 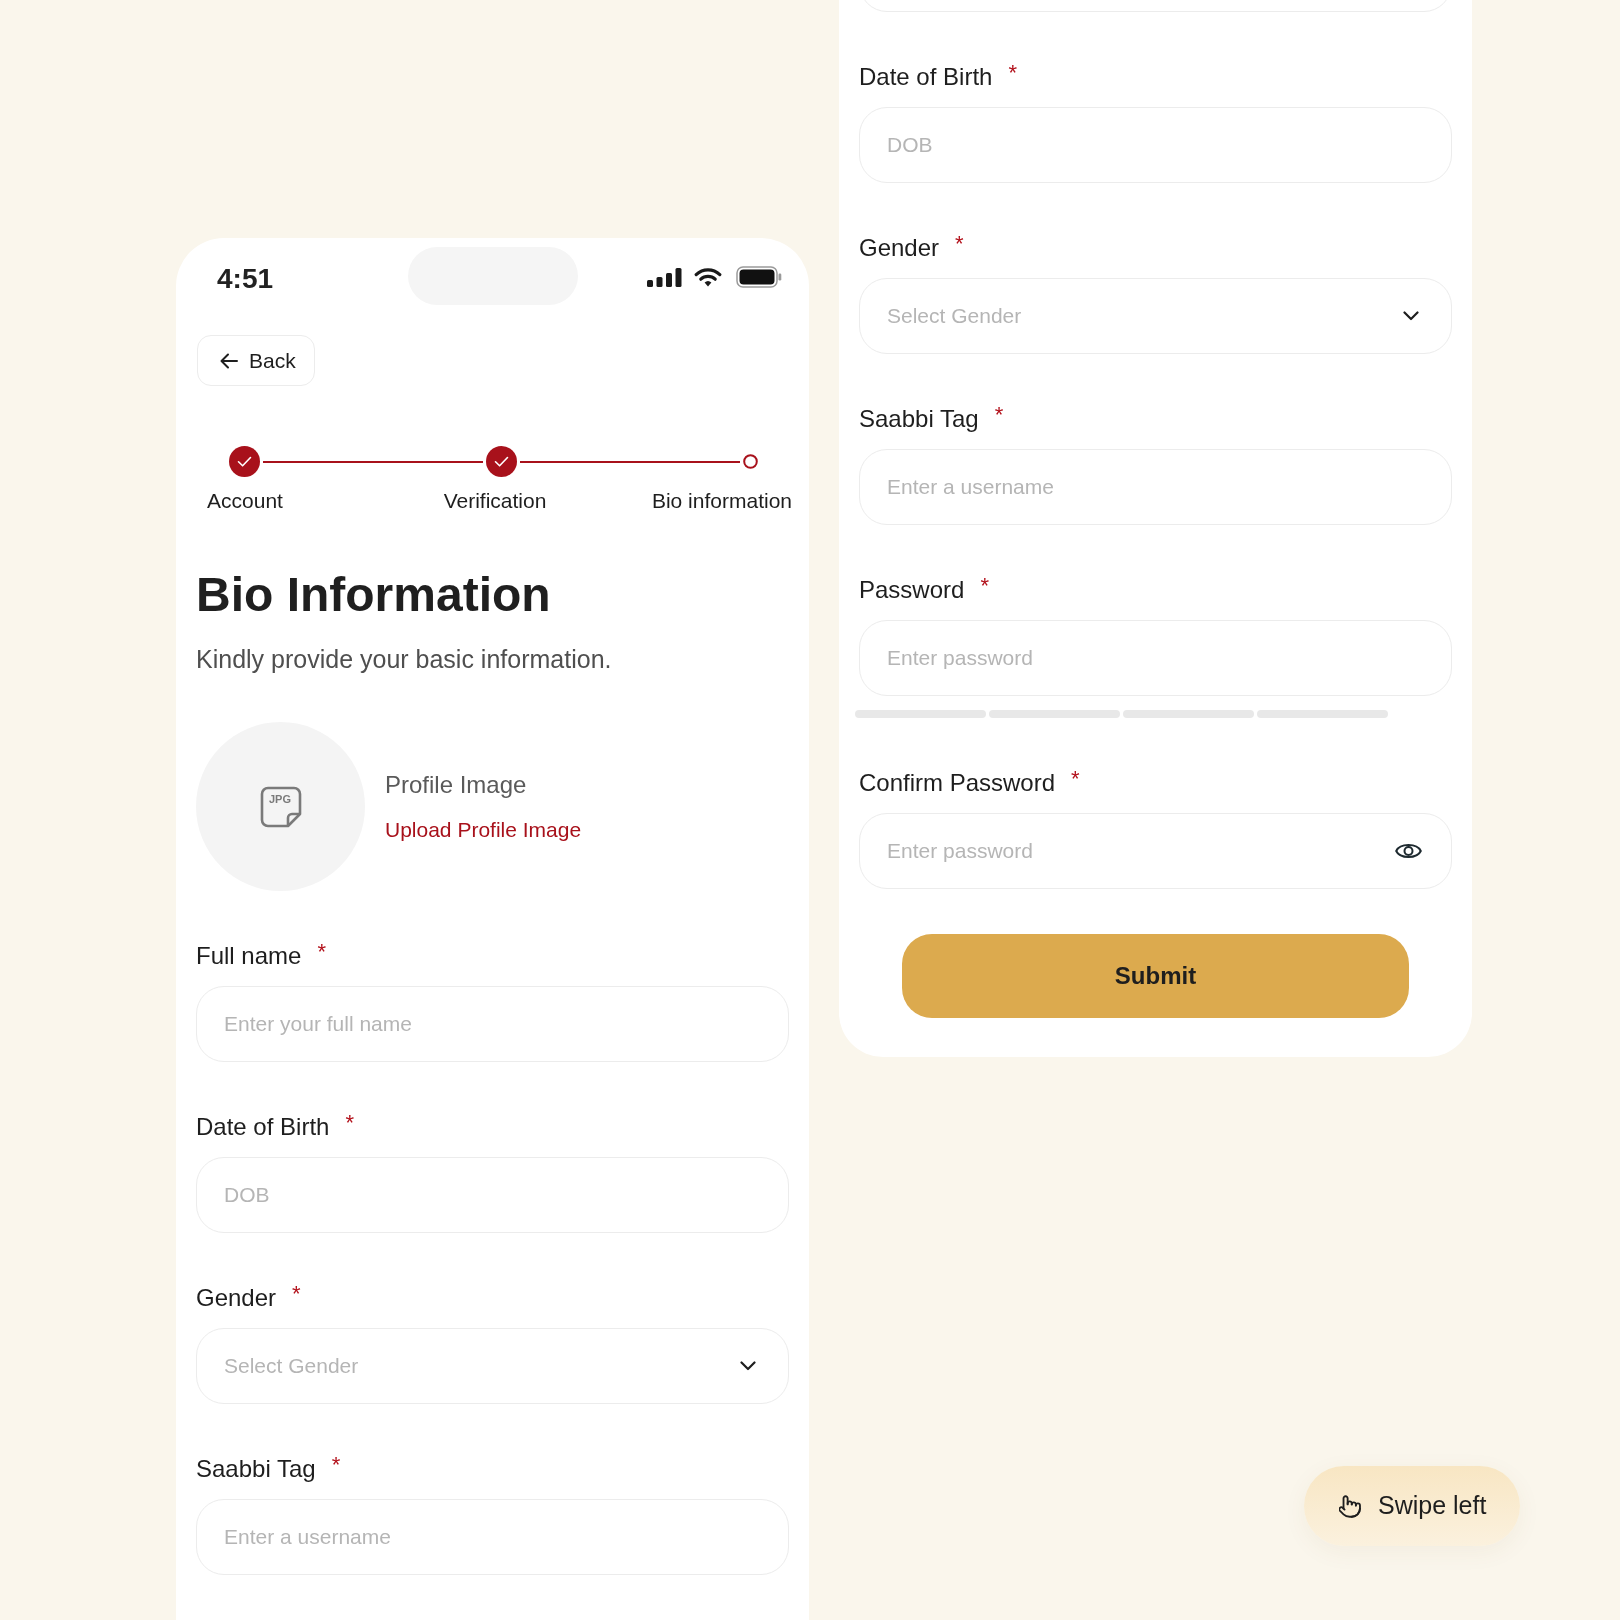 What do you see at coordinates (1155, 976) in the screenshot?
I see `submit-button: Submit` at bounding box center [1155, 976].